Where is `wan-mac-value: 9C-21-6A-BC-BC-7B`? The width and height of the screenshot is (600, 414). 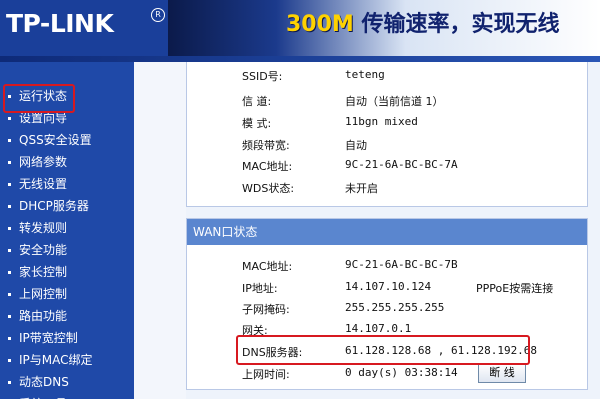
wan-mac-value: 9C-21-6A-BC-BC-7B is located at coordinates (401, 264).